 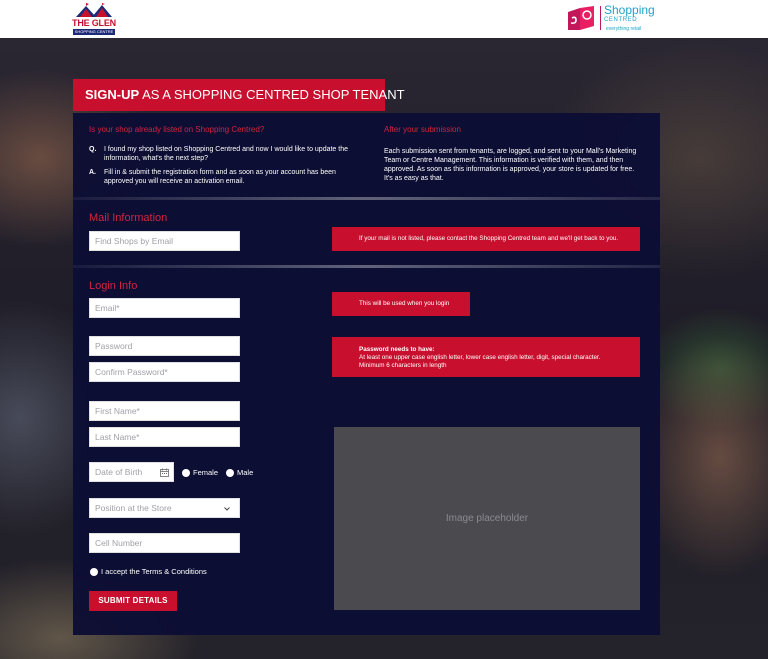 I want to click on terms-label: I accept the Terms & Conditions, so click(x=154, y=571).